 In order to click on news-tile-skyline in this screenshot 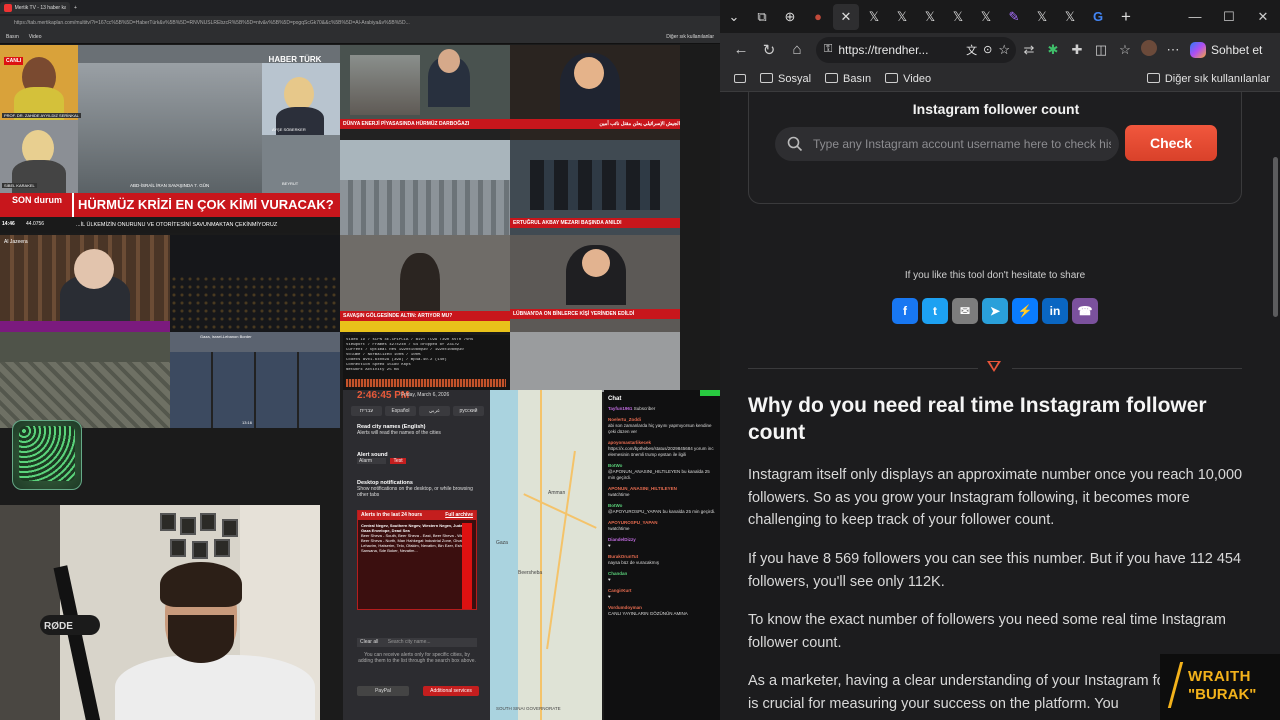, I will do `click(425, 187)`.